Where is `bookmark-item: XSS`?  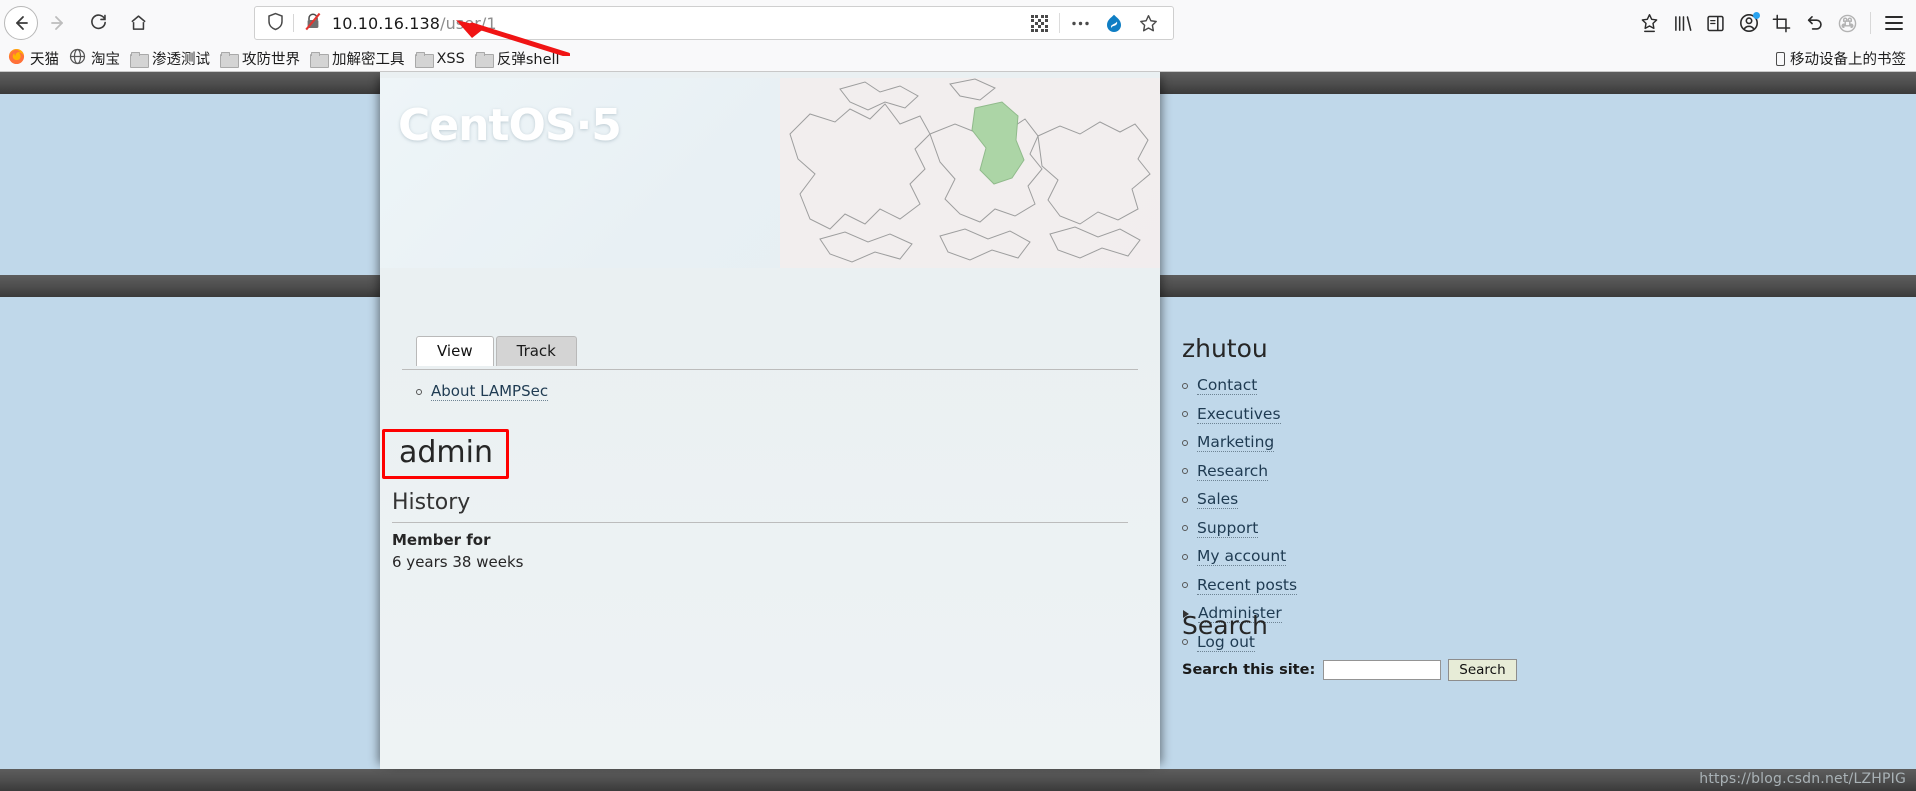 bookmark-item: XSS is located at coordinates (439, 59).